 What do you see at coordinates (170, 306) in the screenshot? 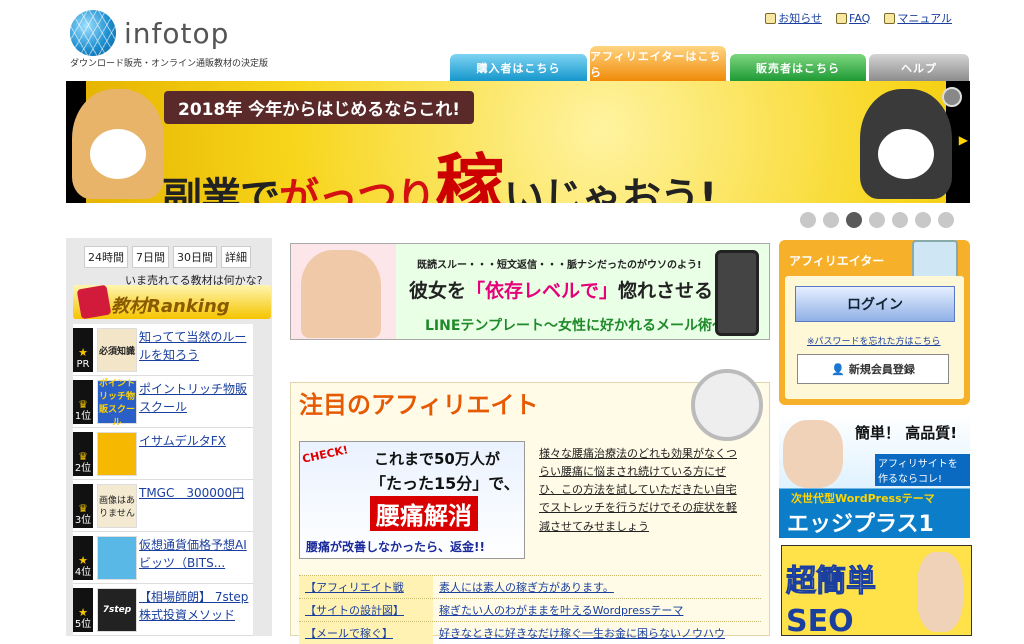
I see `ranking-title: 教材Ranking` at bounding box center [170, 306].